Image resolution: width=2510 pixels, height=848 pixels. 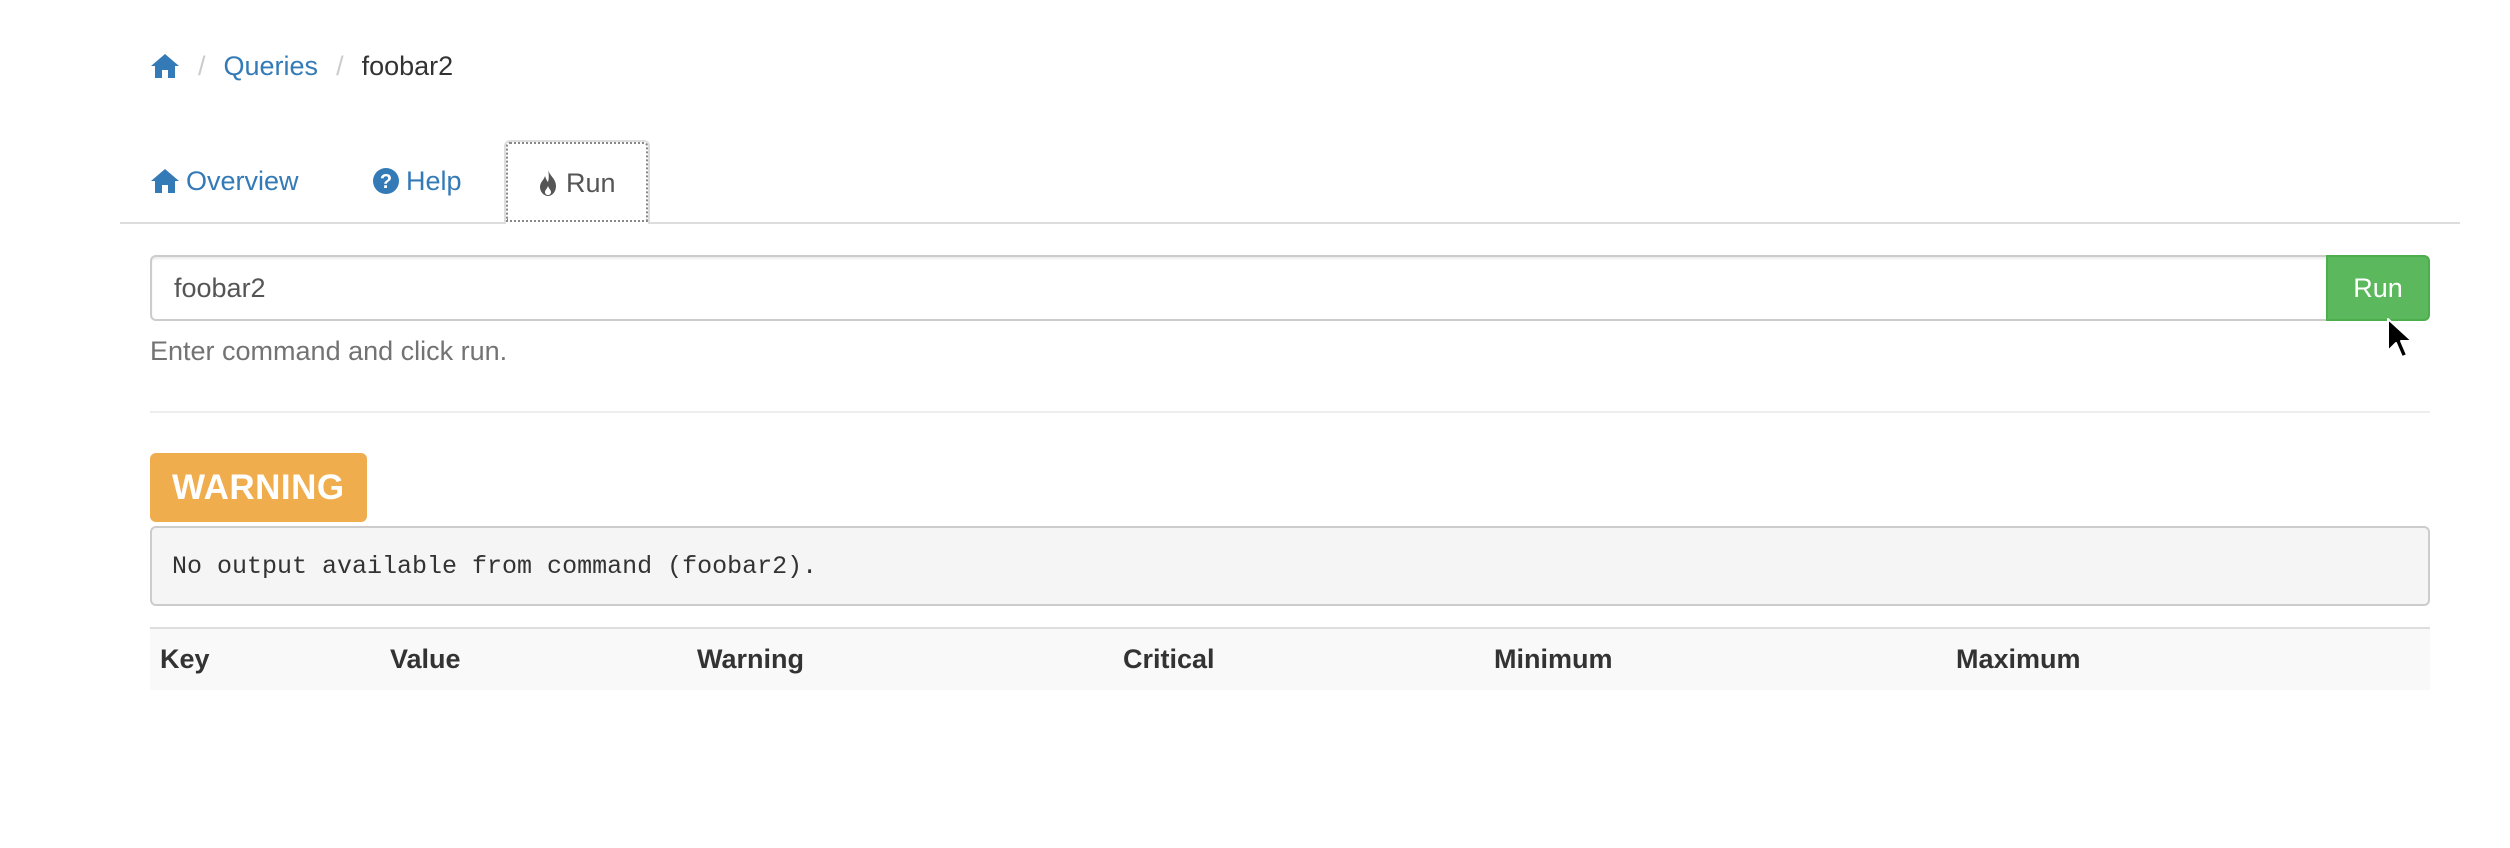 What do you see at coordinates (1553, 659) in the screenshot?
I see `column-header-minimum: Minimum` at bounding box center [1553, 659].